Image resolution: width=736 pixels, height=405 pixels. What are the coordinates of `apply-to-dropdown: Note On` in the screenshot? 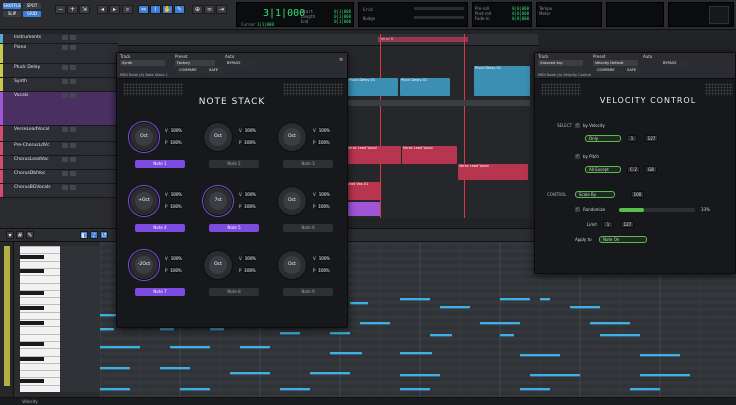 It's located at (623, 239).